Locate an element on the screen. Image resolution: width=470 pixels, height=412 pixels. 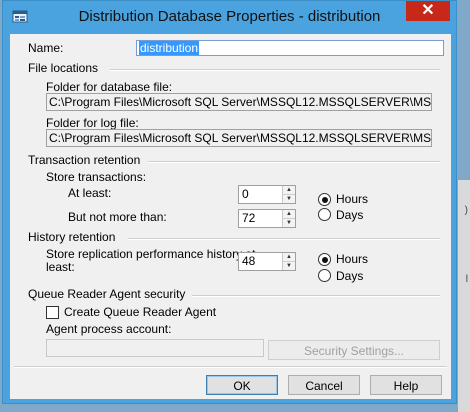
at-least-spin-buttons: ▲ ▼ is located at coordinates (288, 194).